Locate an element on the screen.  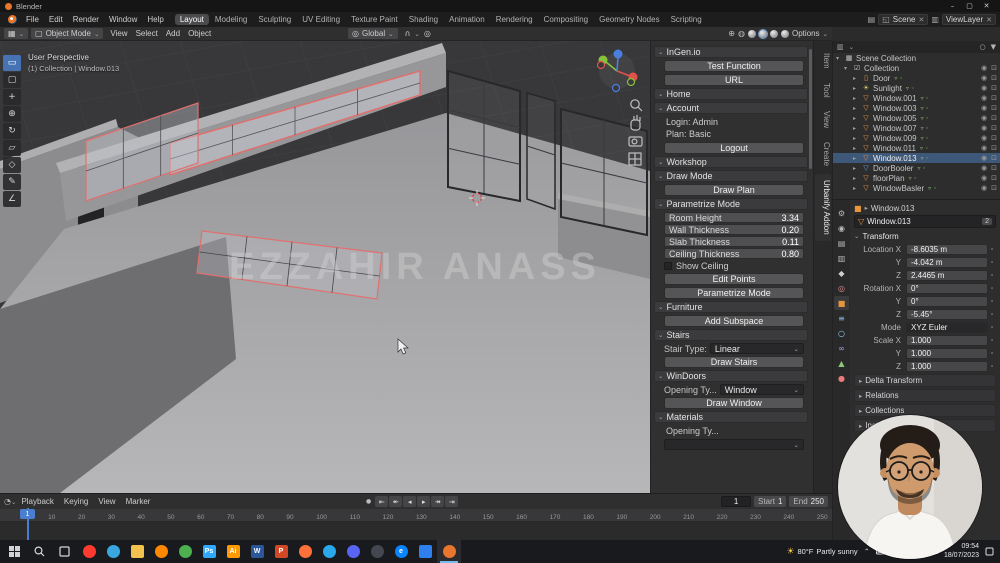
outliner-item: ▸ ▽ floorPlan ▿ ◦ ◉ ⊡ is located at coordinates (916, 178).